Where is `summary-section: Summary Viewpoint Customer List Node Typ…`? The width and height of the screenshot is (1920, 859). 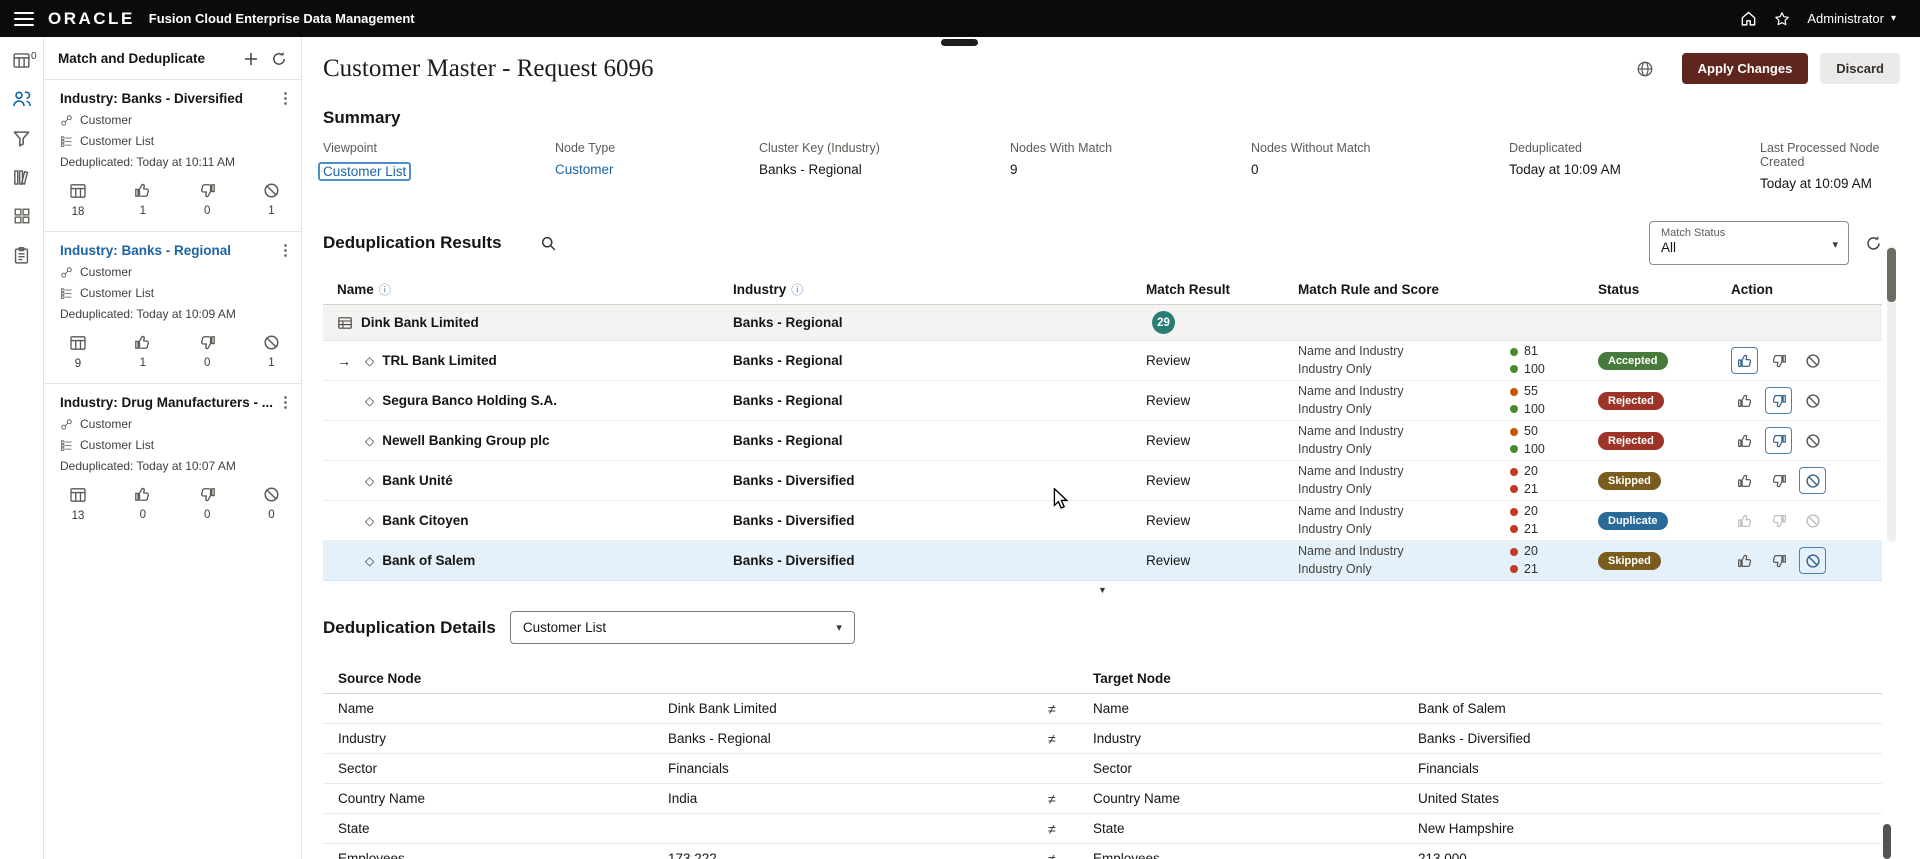
summary-section: Summary Viewpoint Customer List Node Typ… is located at coordinates (1119, 149).